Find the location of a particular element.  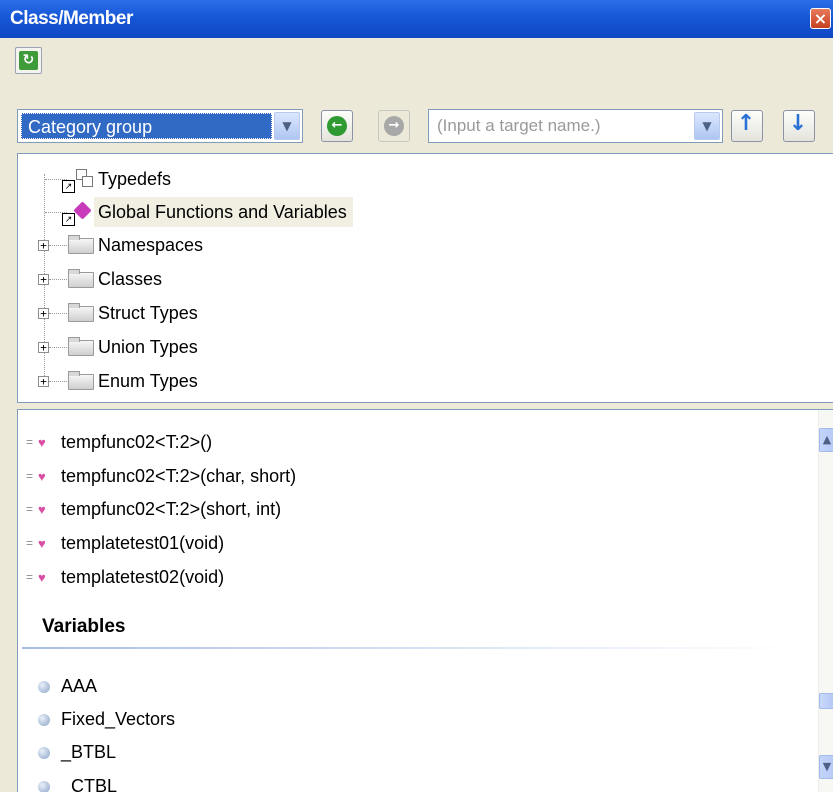

member-label: templatetest02(void) is located at coordinates (143, 577).